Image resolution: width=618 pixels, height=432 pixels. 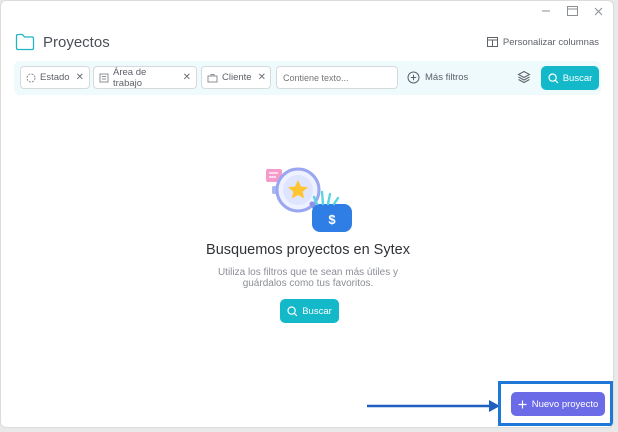 I want to click on workarea-icon, so click(x=104, y=78).